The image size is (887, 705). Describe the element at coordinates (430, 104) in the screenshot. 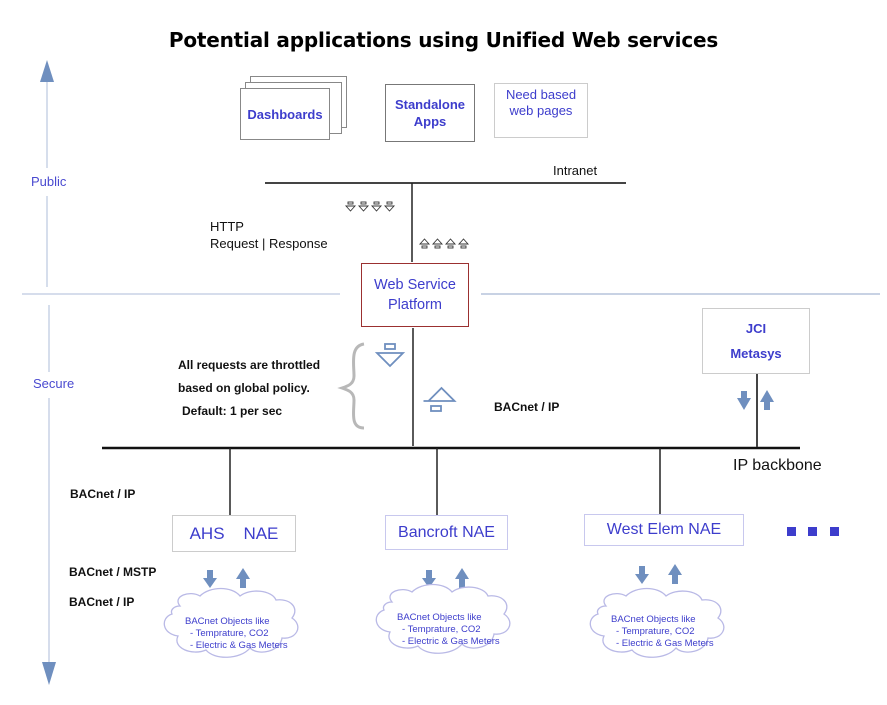

I see `standalone-apps-line1: Standalone` at that location.